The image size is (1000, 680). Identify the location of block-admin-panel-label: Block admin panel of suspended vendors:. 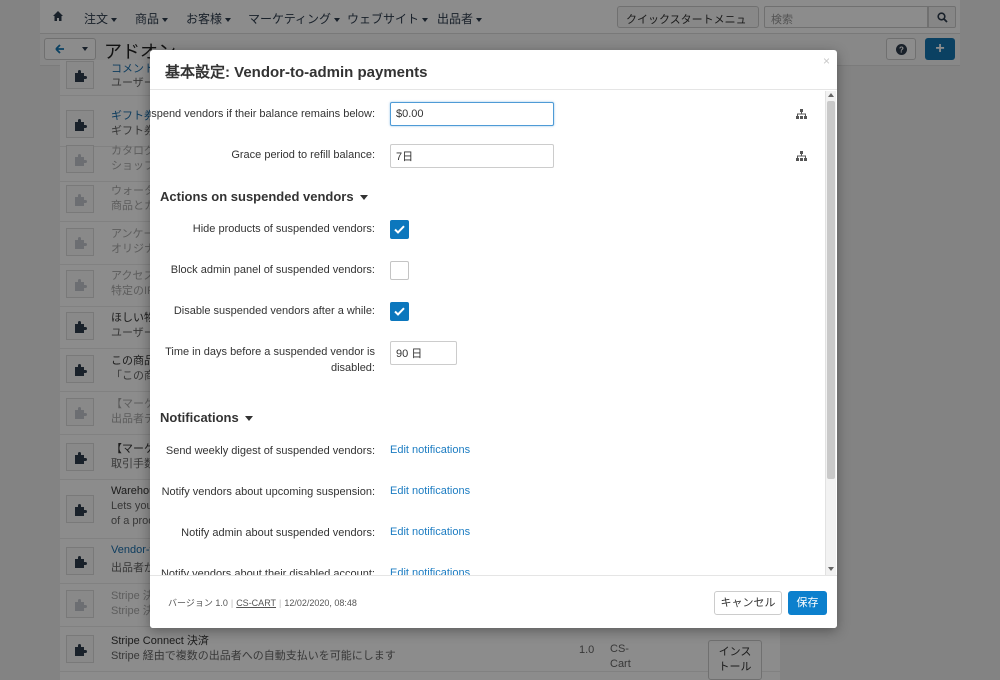
(272, 270).